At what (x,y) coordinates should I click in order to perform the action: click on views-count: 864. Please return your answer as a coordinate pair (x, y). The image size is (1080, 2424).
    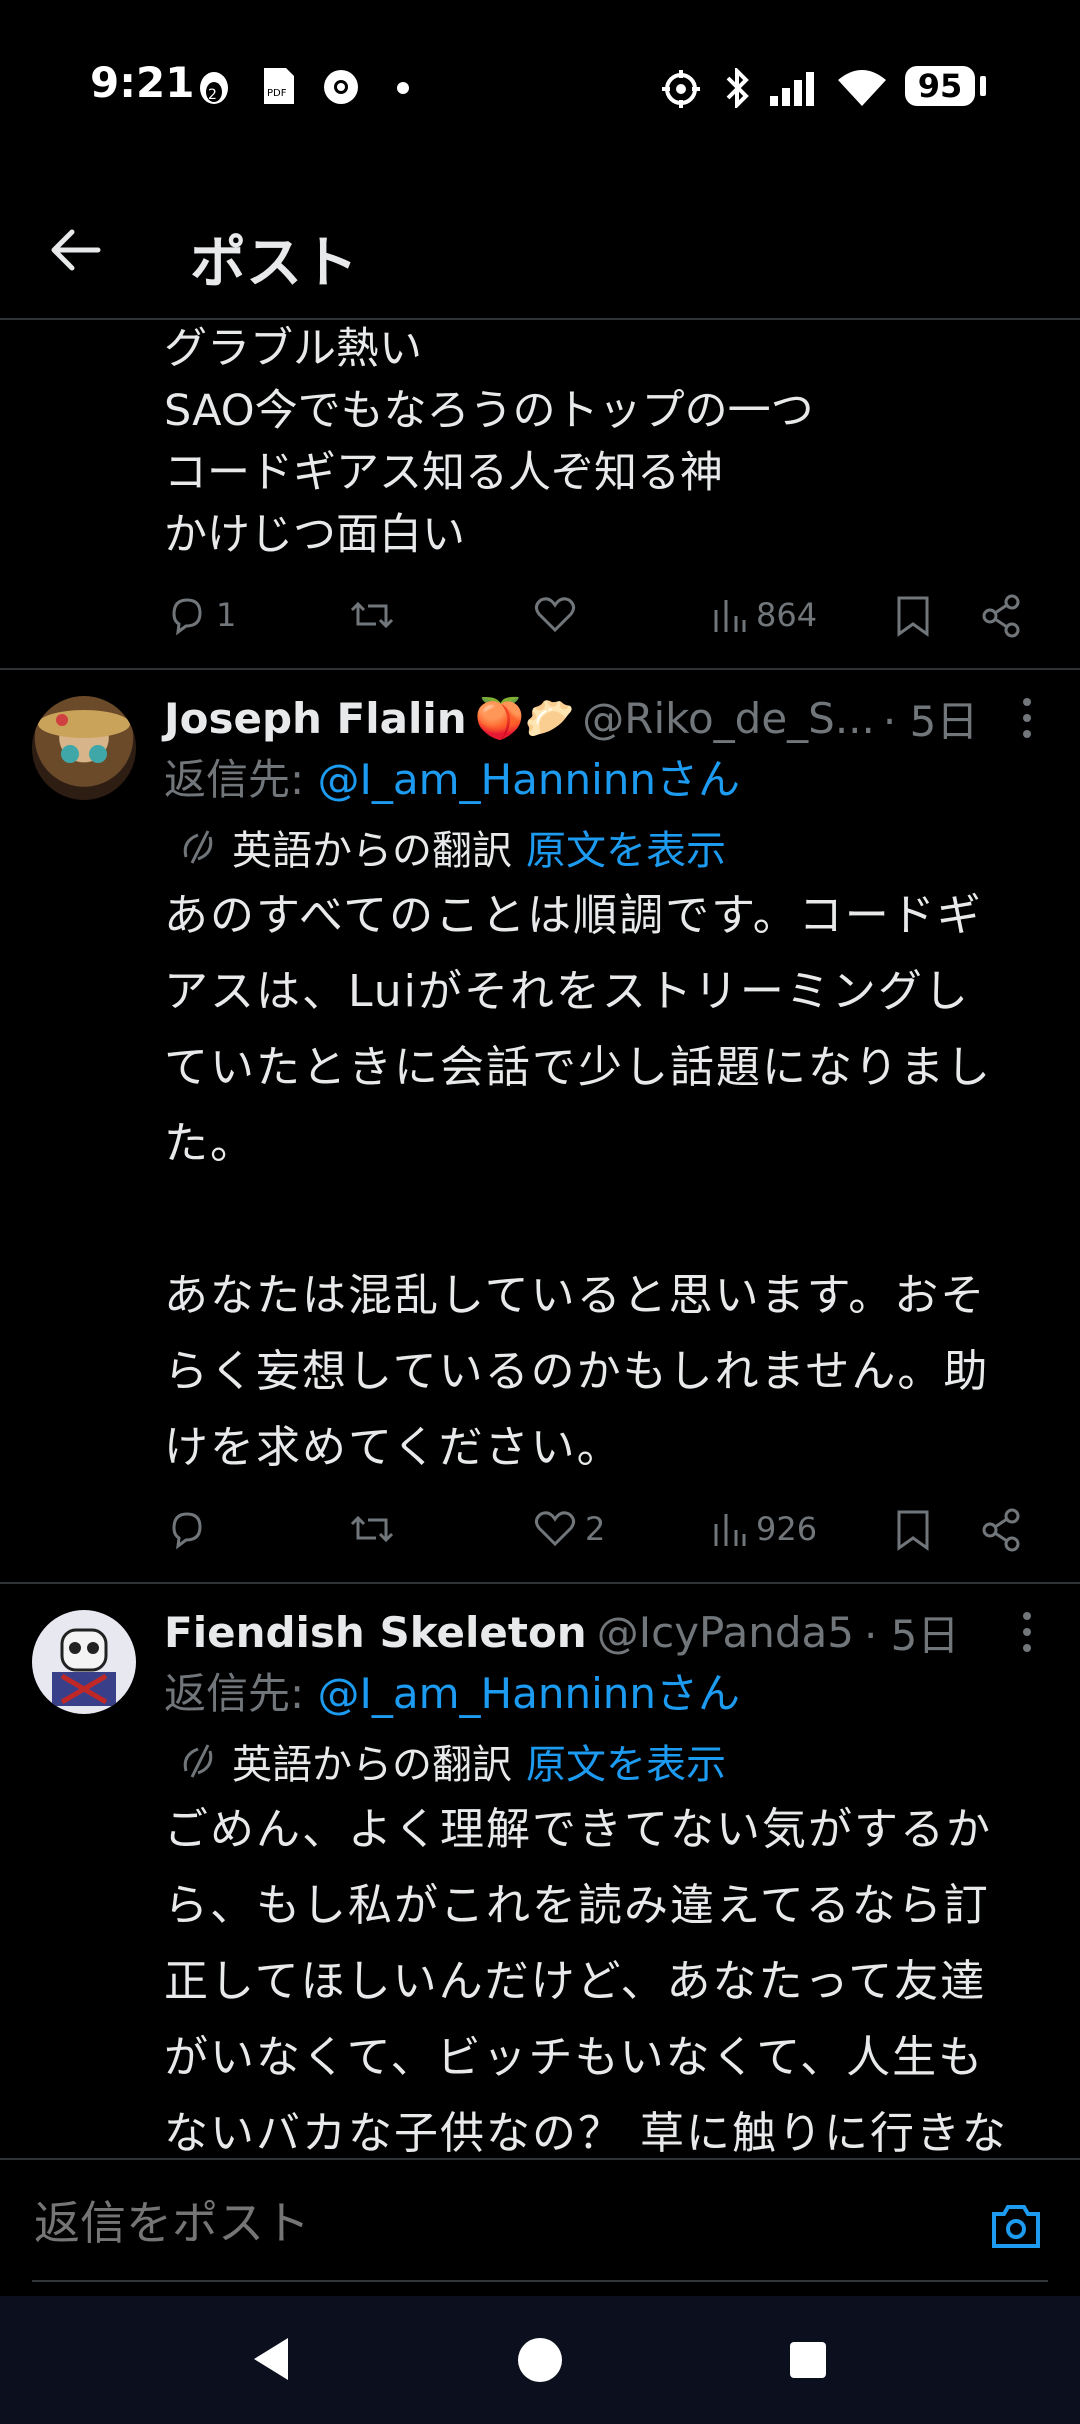
    Looking at the image, I should click on (787, 615).